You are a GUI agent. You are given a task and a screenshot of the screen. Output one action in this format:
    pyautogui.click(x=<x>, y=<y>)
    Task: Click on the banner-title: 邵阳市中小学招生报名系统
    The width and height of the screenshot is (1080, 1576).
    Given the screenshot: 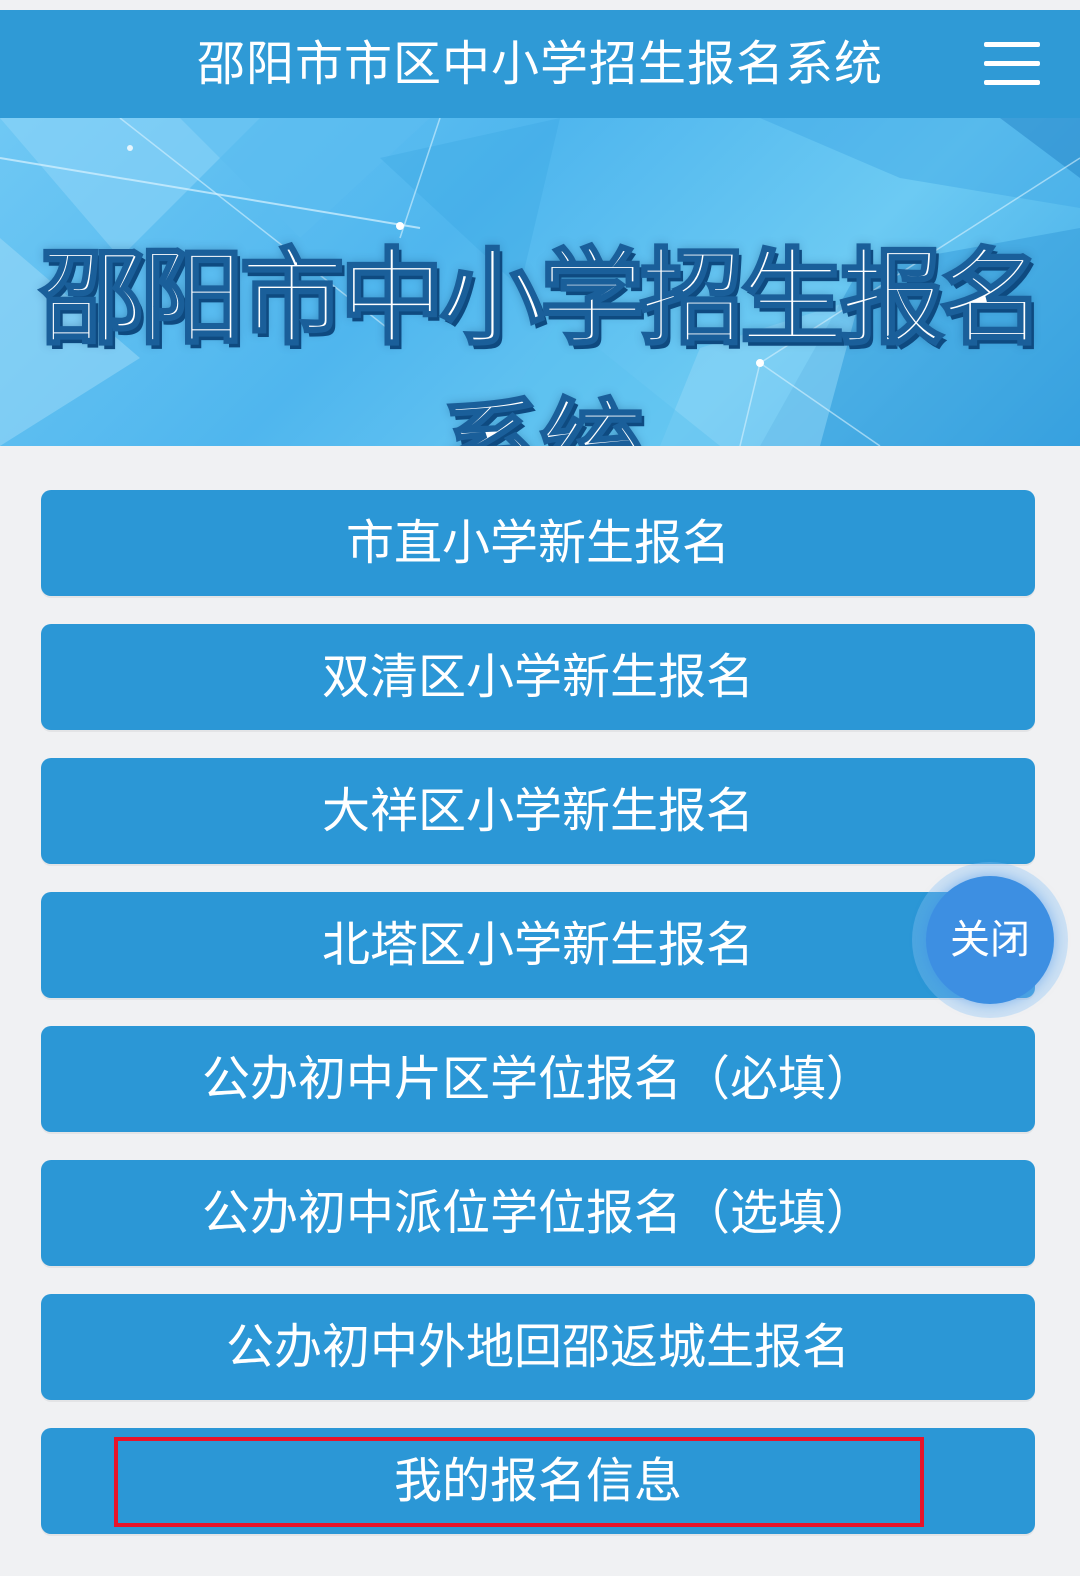 What is the action you would take?
    pyautogui.click(x=541, y=341)
    